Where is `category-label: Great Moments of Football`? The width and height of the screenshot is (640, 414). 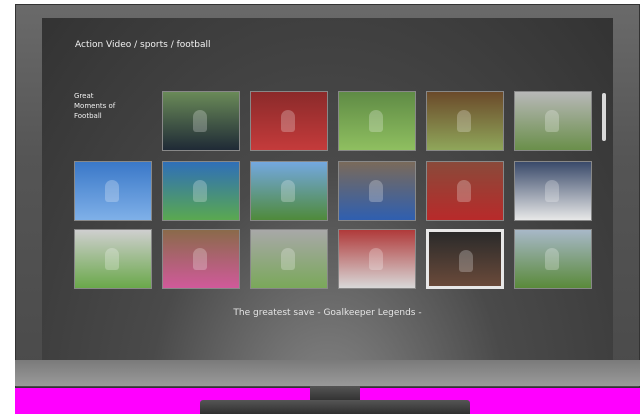 category-label: Great Moments of Football is located at coordinates (95, 106).